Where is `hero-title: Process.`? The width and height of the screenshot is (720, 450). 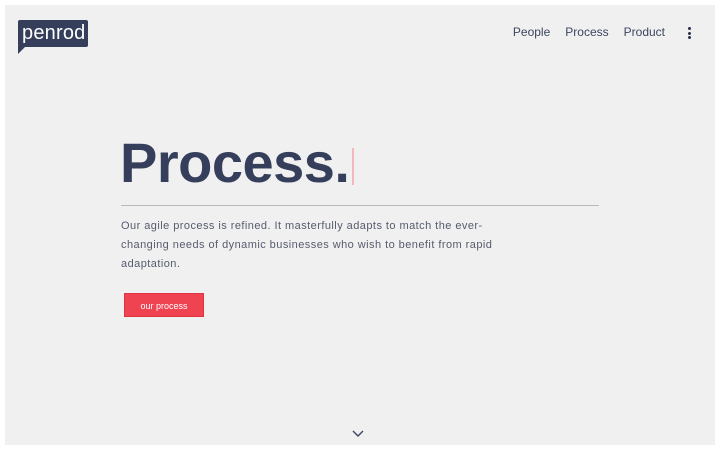
hero-title: Process. is located at coordinates (235, 162).